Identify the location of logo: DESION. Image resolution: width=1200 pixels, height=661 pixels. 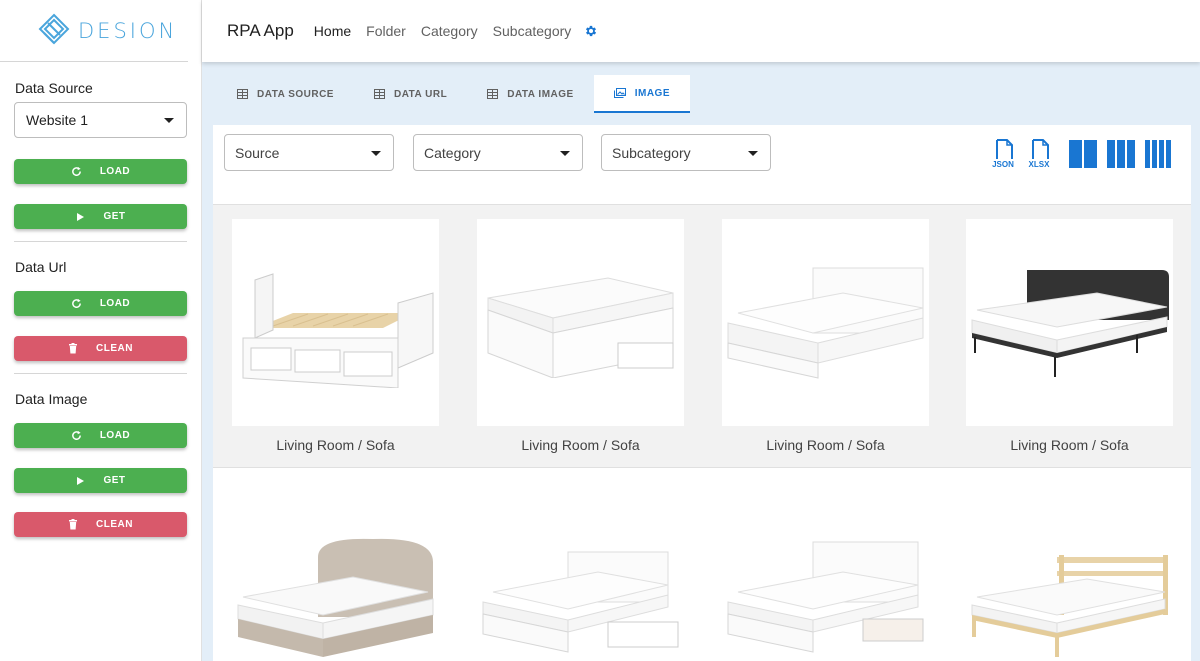
(94, 31).